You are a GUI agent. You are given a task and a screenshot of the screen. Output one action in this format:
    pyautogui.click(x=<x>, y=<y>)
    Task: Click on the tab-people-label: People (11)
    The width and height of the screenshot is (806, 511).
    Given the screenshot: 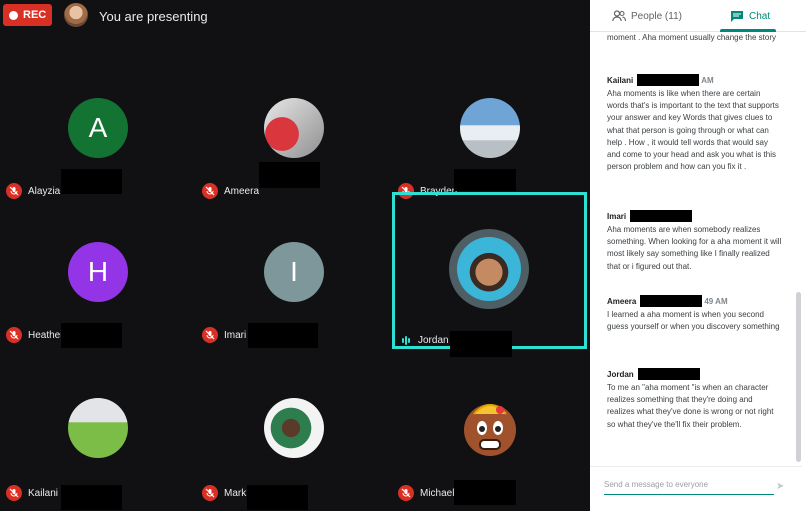 What is the action you would take?
    pyautogui.click(x=656, y=16)
    